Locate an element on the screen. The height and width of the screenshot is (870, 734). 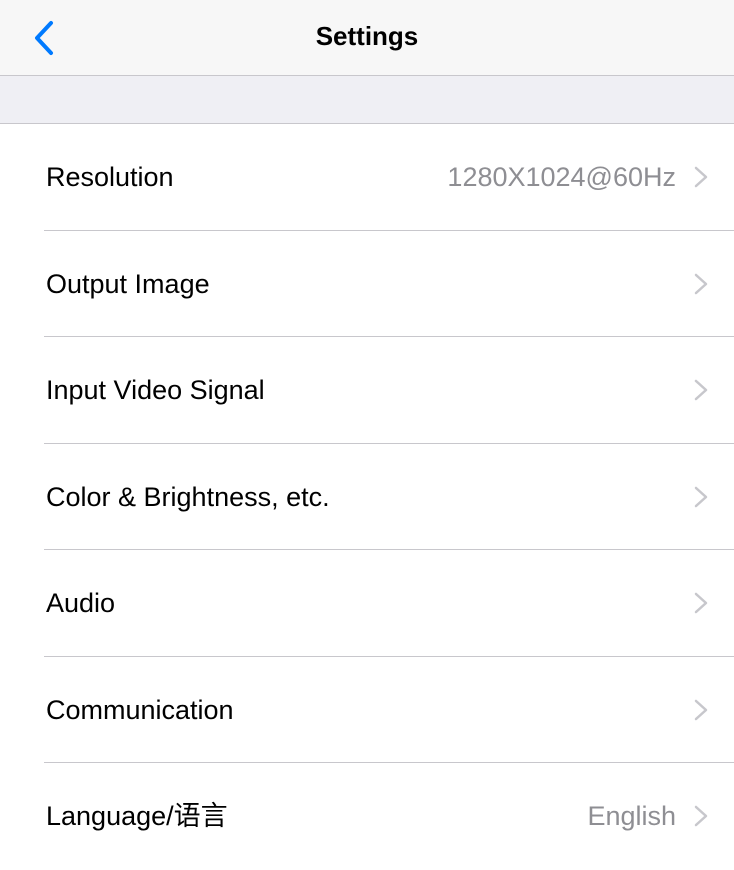
settings-row-communication: Communication is located at coordinates (367, 709).